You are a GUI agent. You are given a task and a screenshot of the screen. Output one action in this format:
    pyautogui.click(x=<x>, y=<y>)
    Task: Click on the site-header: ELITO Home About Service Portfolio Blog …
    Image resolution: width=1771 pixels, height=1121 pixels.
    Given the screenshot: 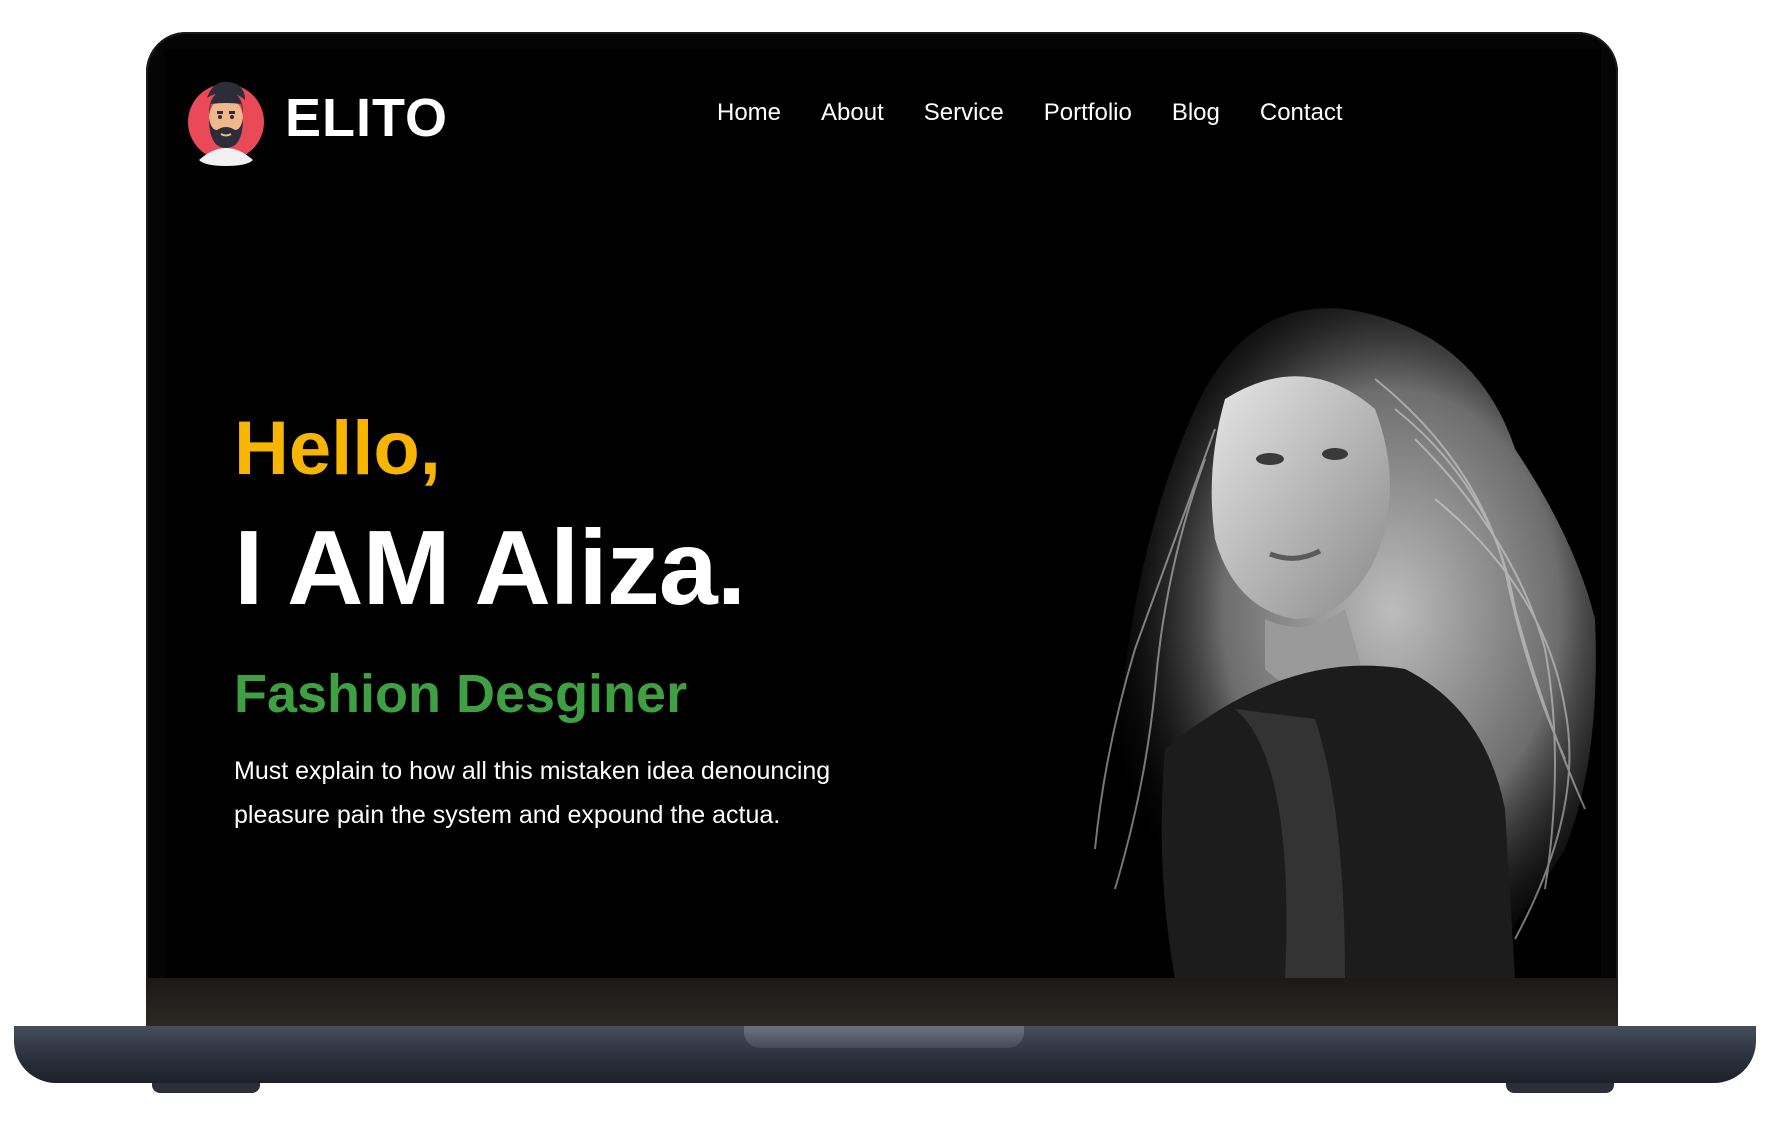 What is the action you would take?
    pyautogui.click(x=883, y=114)
    